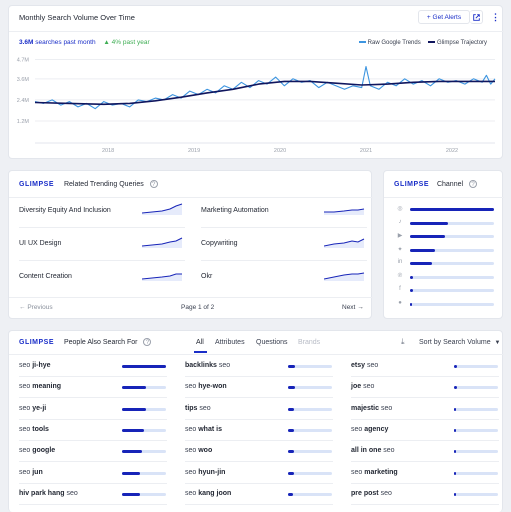 This screenshot has width=511, height=512. What do you see at coordinates (84, 42) in the screenshot?
I see `searches-summary: 3.6M searches past month ▲ 4% past year` at bounding box center [84, 42].